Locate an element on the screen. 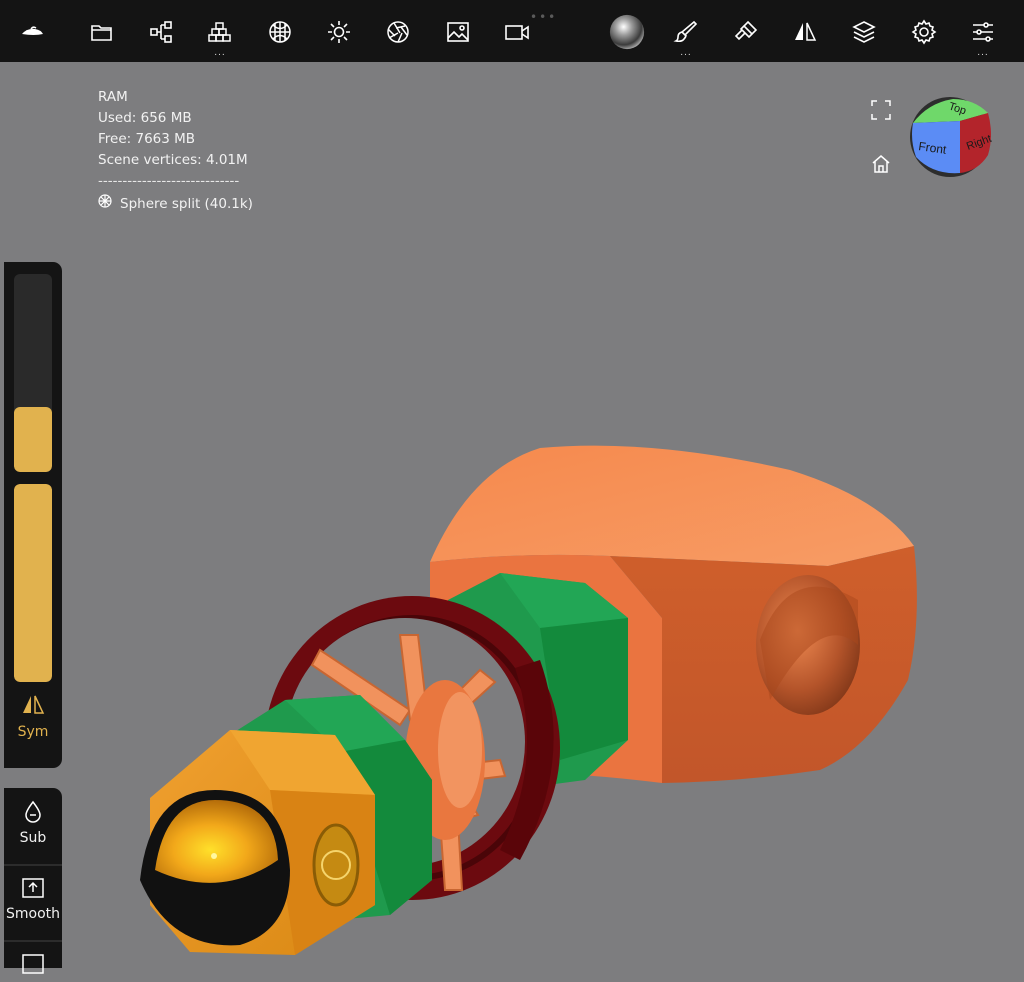 The image size is (1024, 982). active-tool: Sphere split (40.1k) is located at coordinates (175, 204).